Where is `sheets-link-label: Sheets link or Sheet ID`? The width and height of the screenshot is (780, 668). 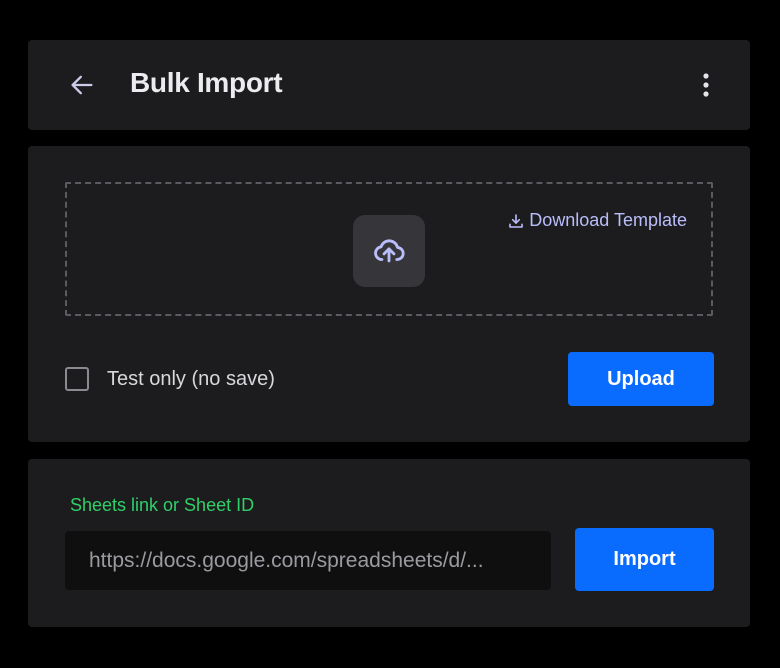
sheets-link-label: Sheets link or Sheet ID is located at coordinates (162, 505).